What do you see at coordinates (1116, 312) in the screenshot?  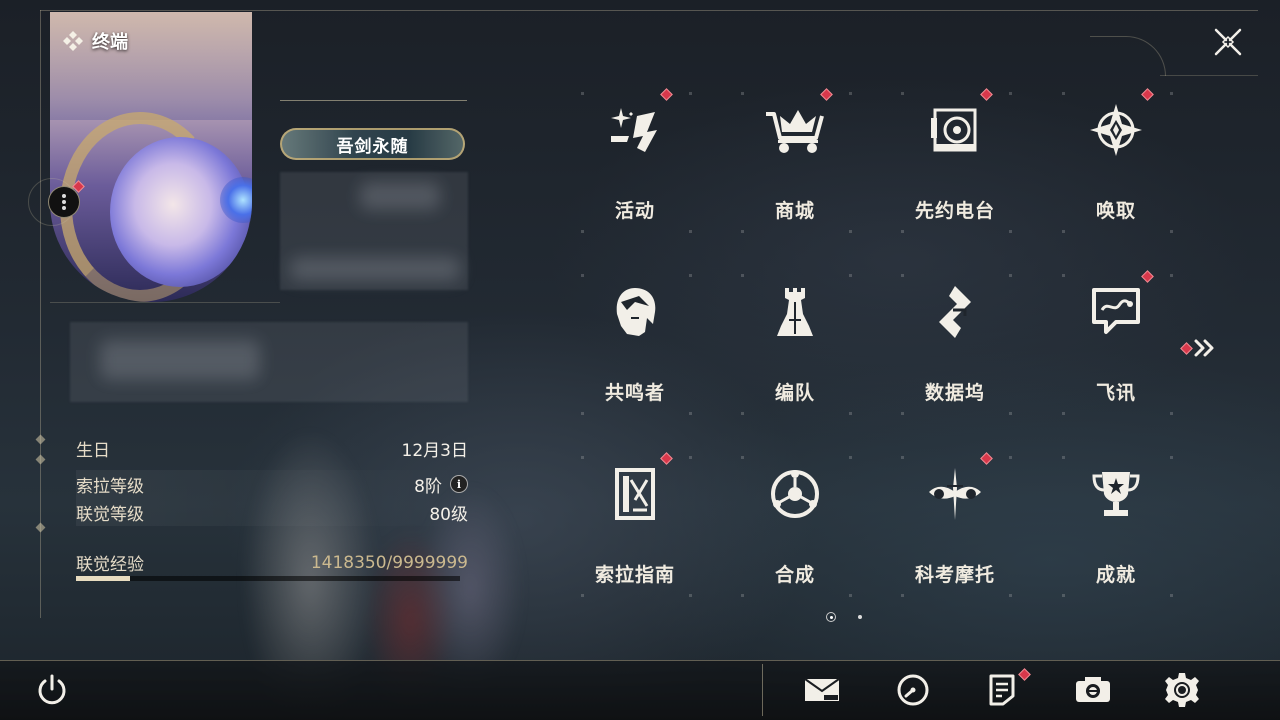 I see `chat-message-icon` at bounding box center [1116, 312].